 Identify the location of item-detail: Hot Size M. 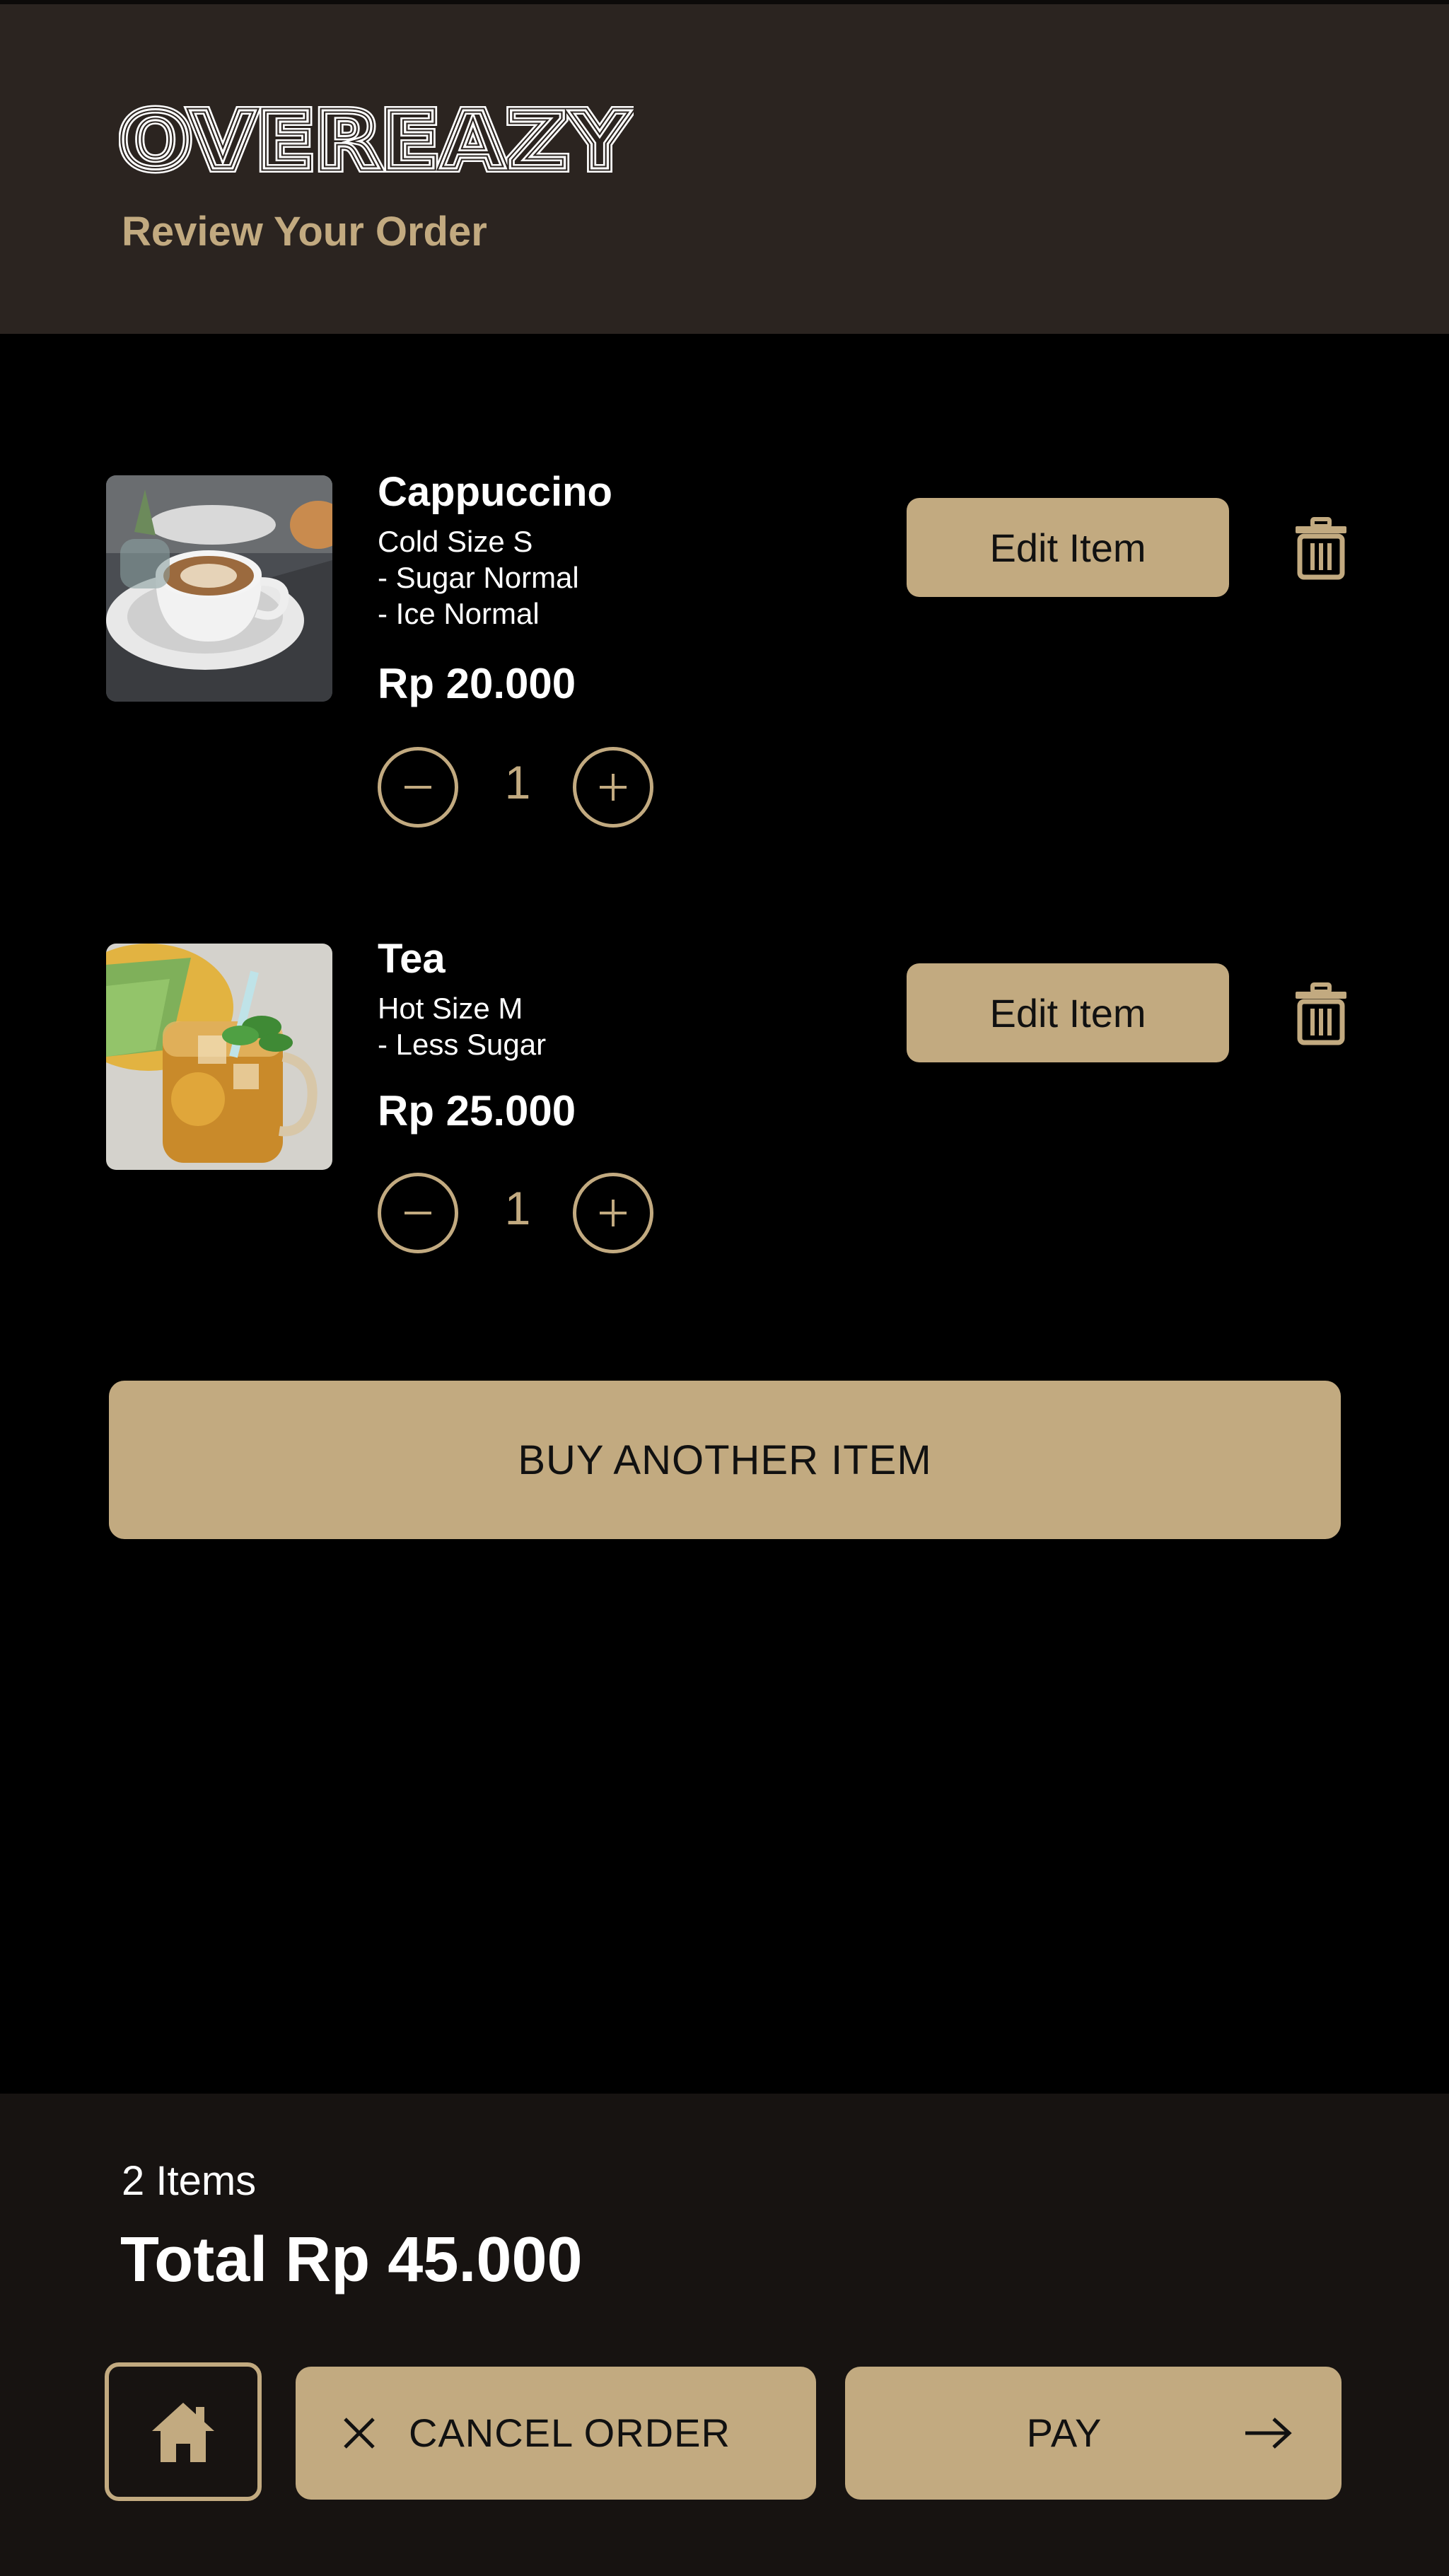
(450, 1008).